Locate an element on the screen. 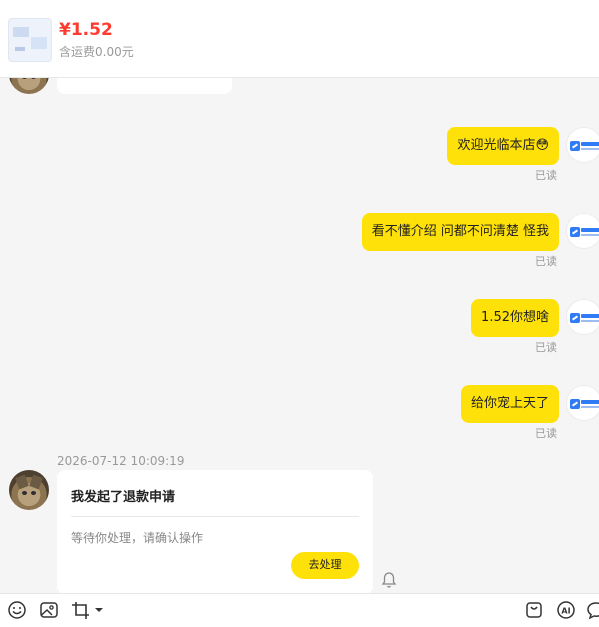 The width and height of the screenshot is (599, 627). crop-icon is located at coordinates (88, 610).